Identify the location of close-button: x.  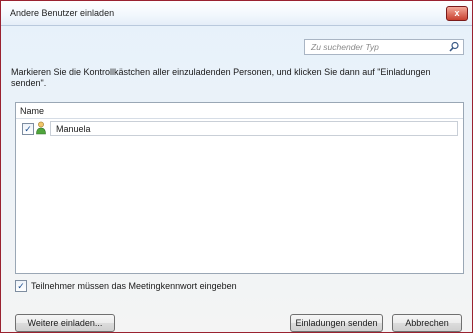
(457, 13).